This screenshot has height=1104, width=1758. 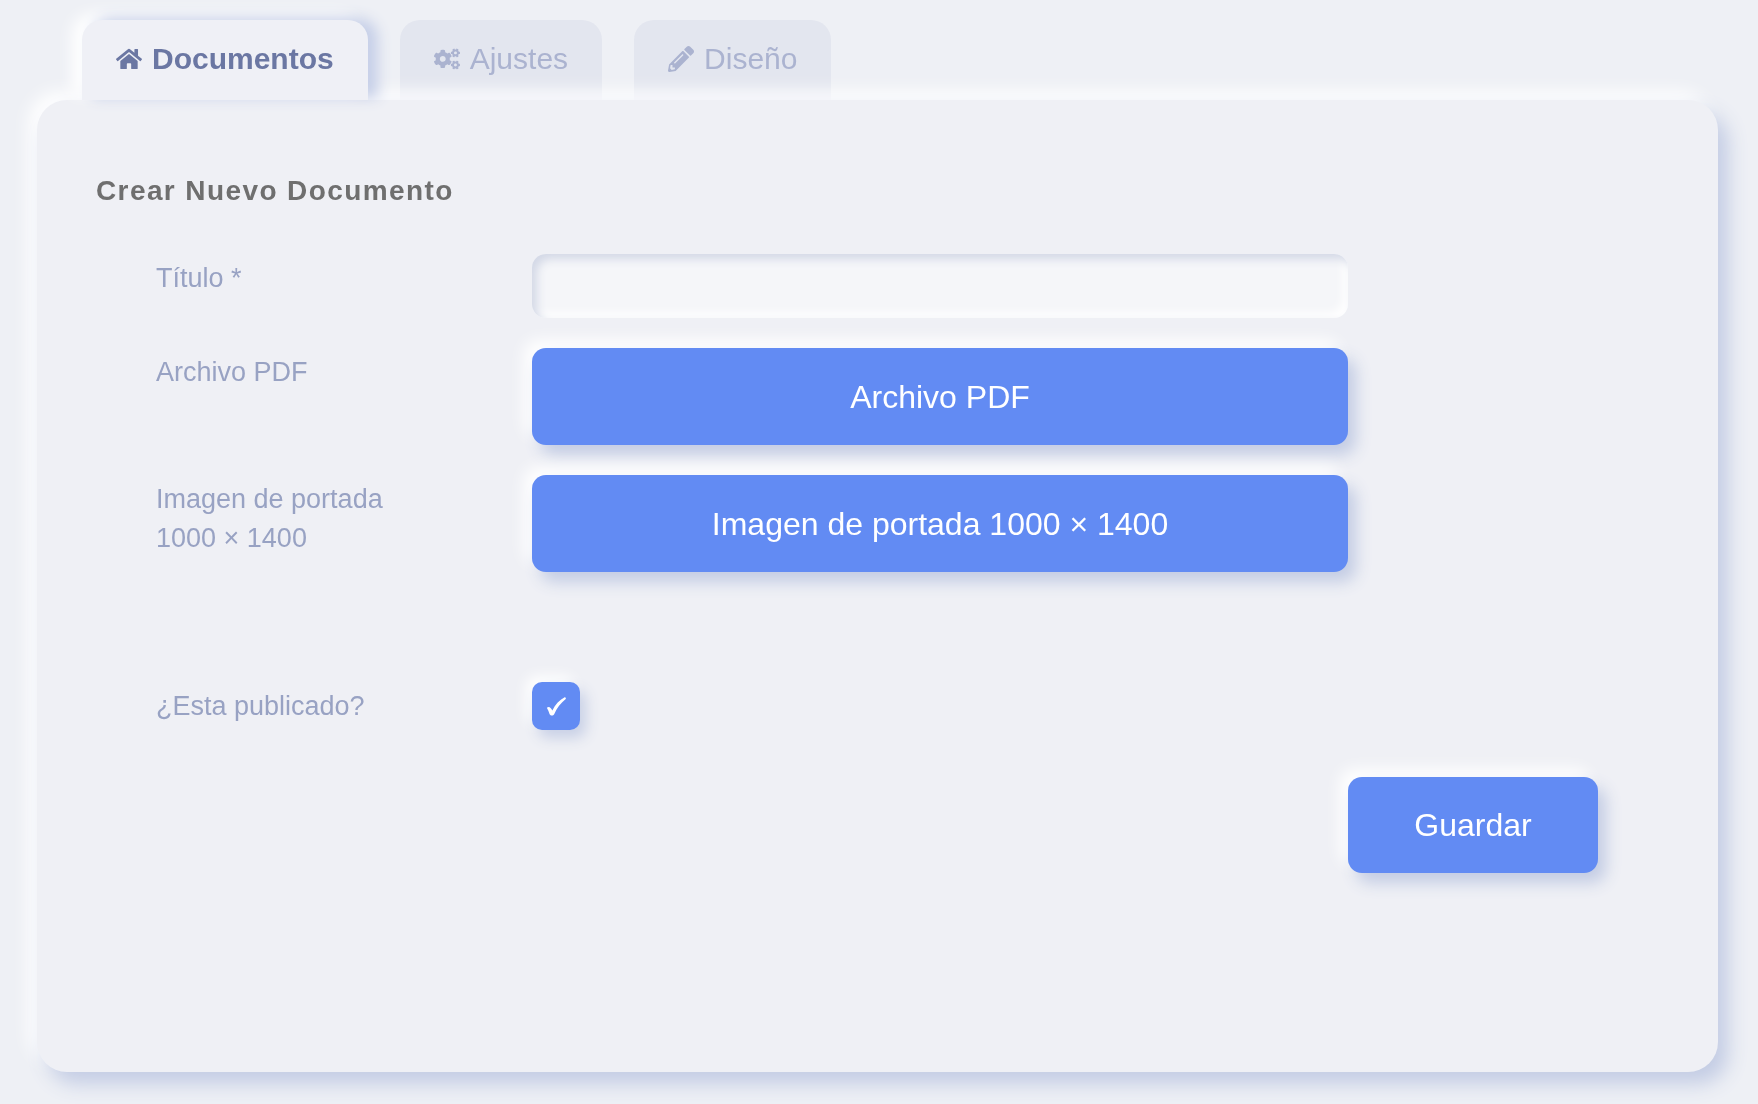 What do you see at coordinates (940, 523) in the screenshot?
I see `file-upload-button: Imagen de portada 1000 × 1400` at bounding box center [940, 523].